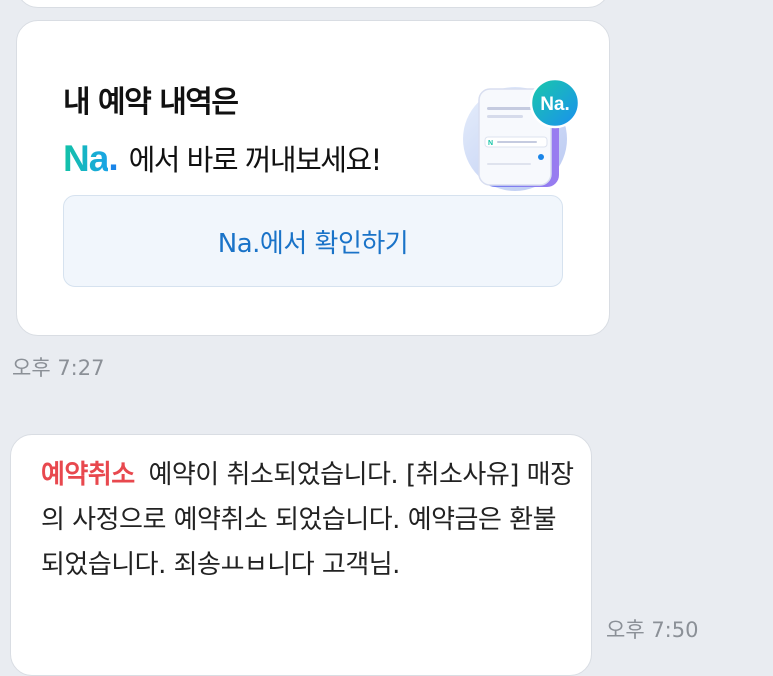 This screenshot has height=676, width=773. I want to click on check-in-na-button: Na.에서 확인하기, so click(313, 241).